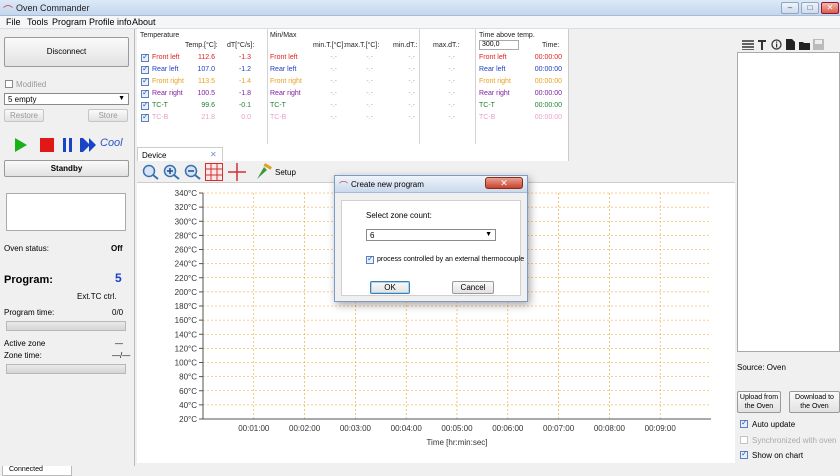 This screenshot has width=840, height=476. What do you see at coordinates (431, 235) in the screenshot?
I see `zone-count-select: 6 ▼` at bounding box center [431, 235].